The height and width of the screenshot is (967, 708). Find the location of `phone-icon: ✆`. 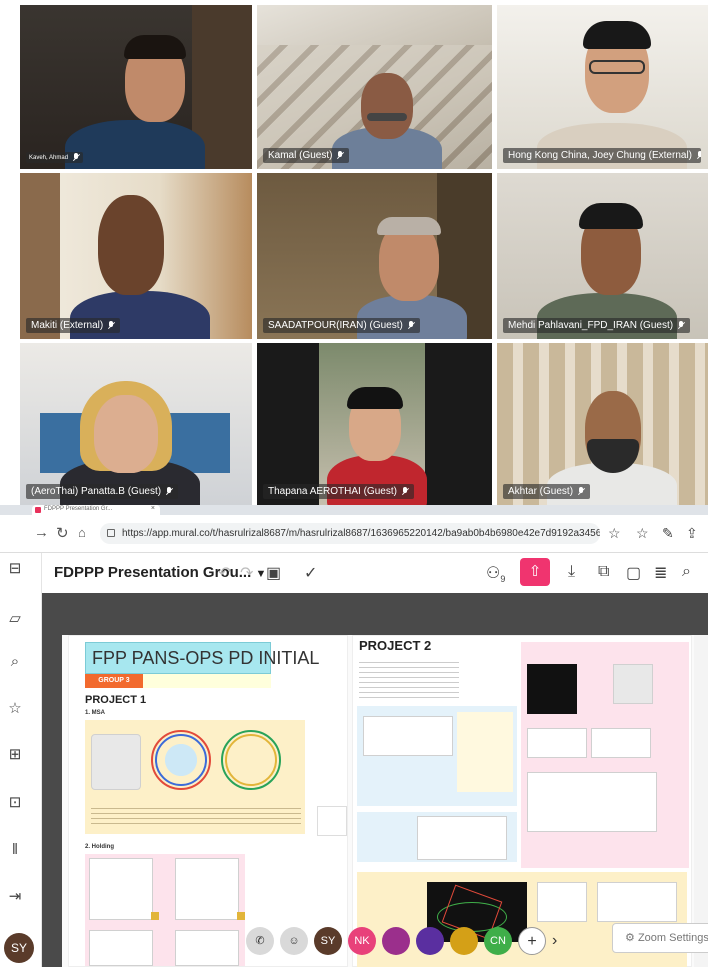

phone-icon: ✆ is located at coordinates (260, 941).